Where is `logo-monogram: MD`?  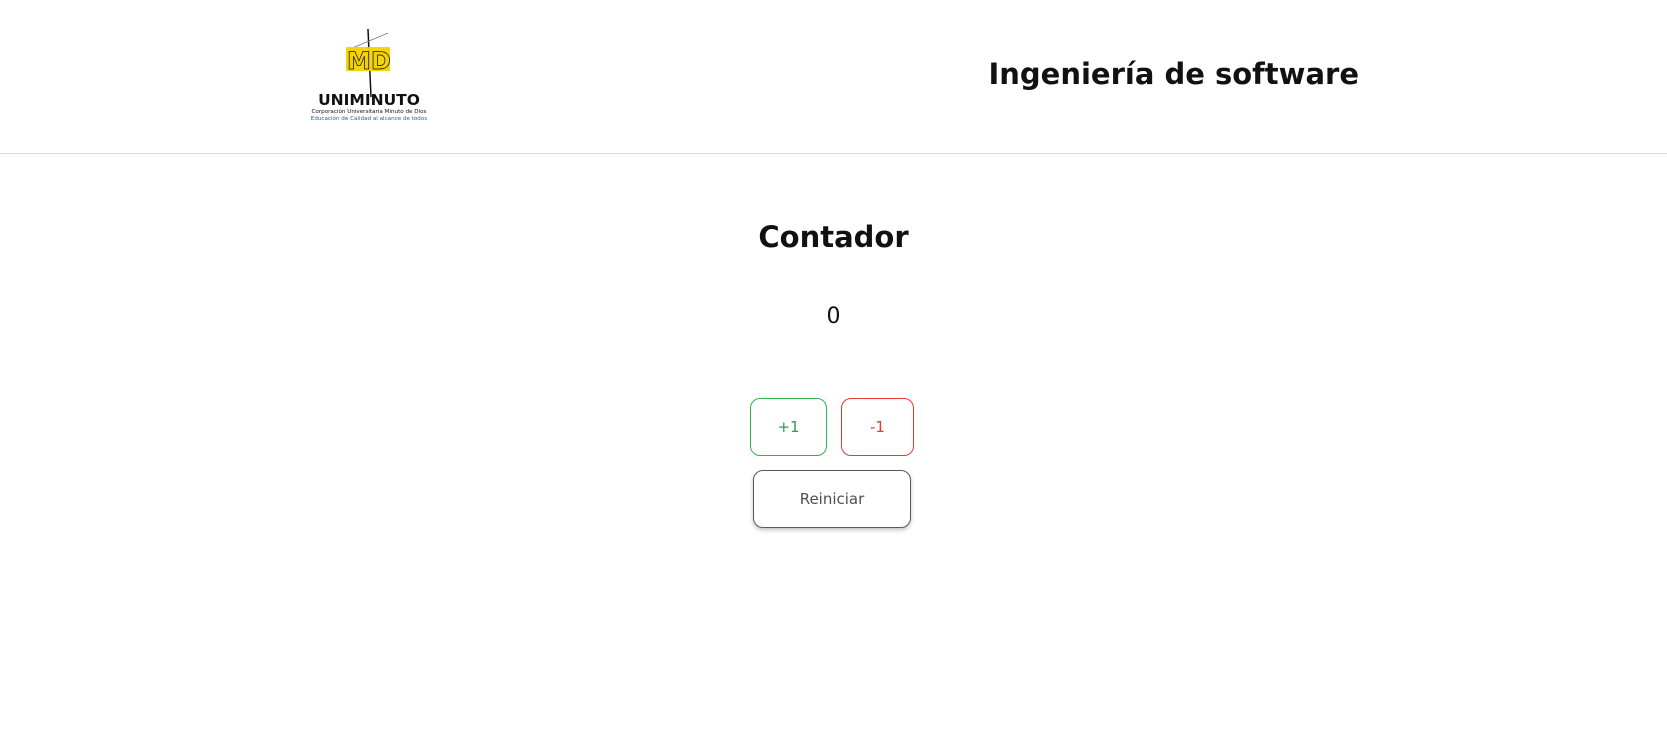 logo-monogram: MD is located at coordinates (369, 61).